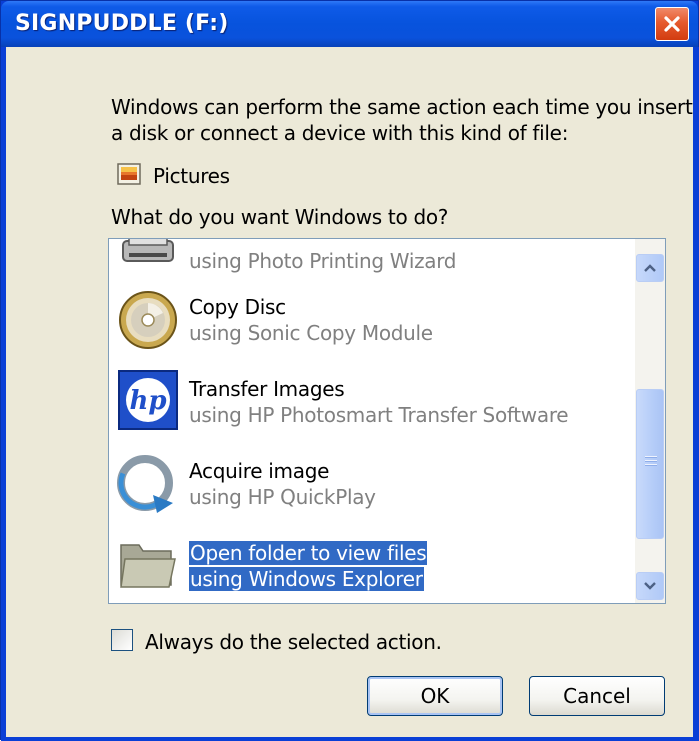 The width and height of the screenshot is (699, 741). What do you see at coordinates (282, 497) in the screenshot?
I see `action-subtitle: using HP QuickPlay` at bounding box center [282, 497].